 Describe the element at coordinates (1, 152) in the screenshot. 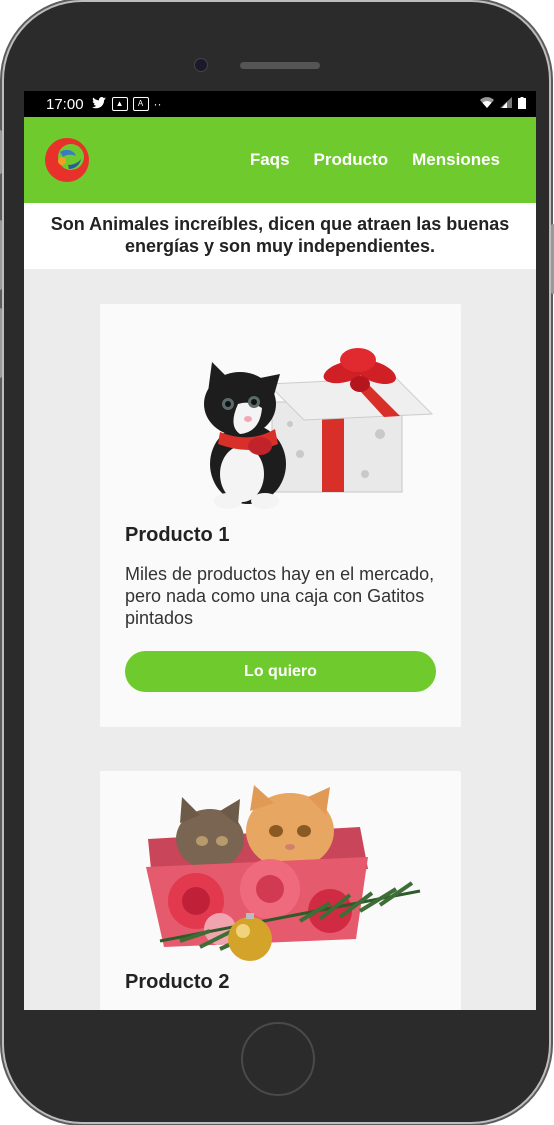

I see `side-button` at that location.